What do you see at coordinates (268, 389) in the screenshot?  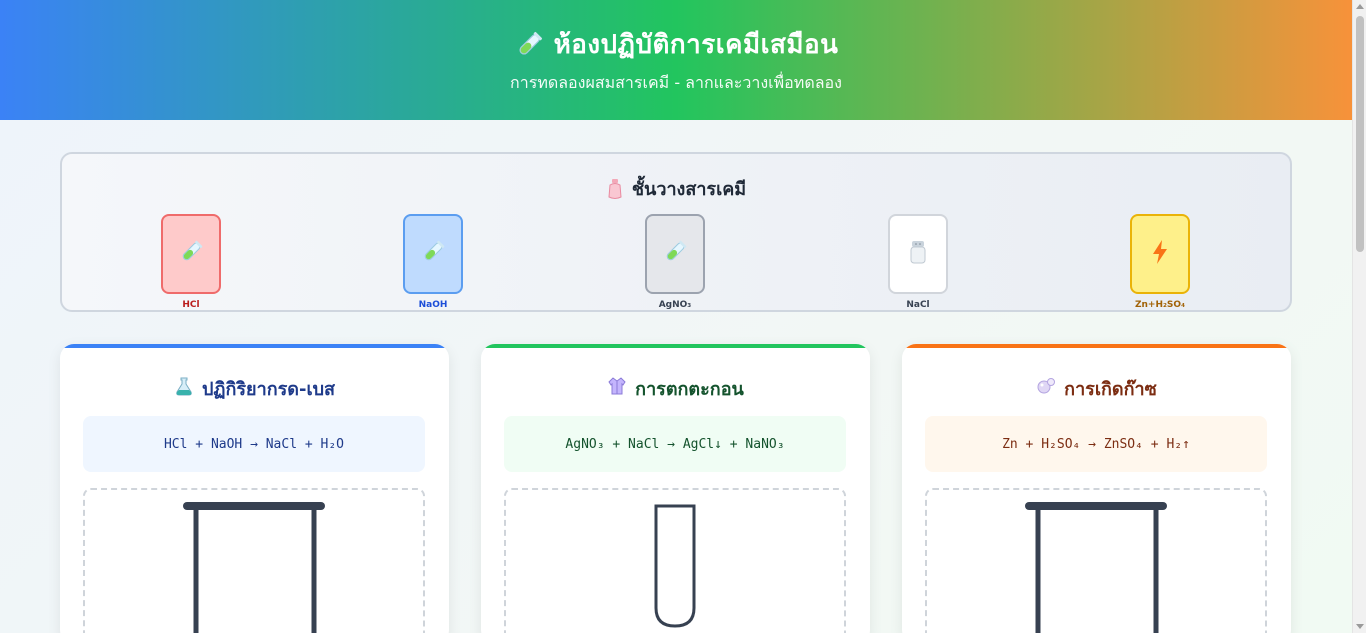 I see `card-title: ปฏิกิริยากรด-เบส` at bounding box center [268, 389].